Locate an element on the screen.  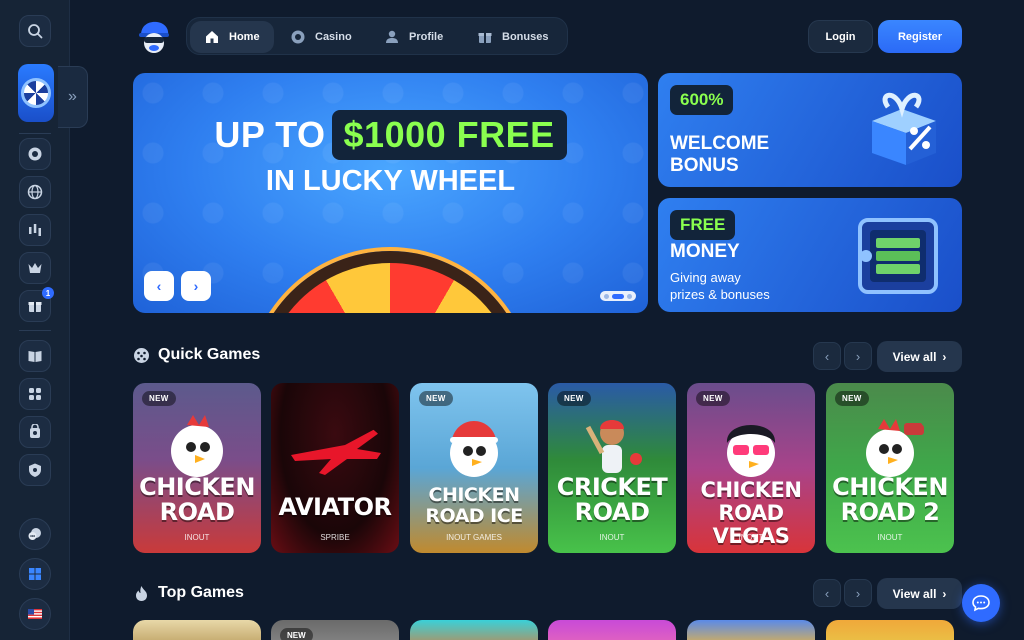
plane-icon is located at coordinates (336, 452).